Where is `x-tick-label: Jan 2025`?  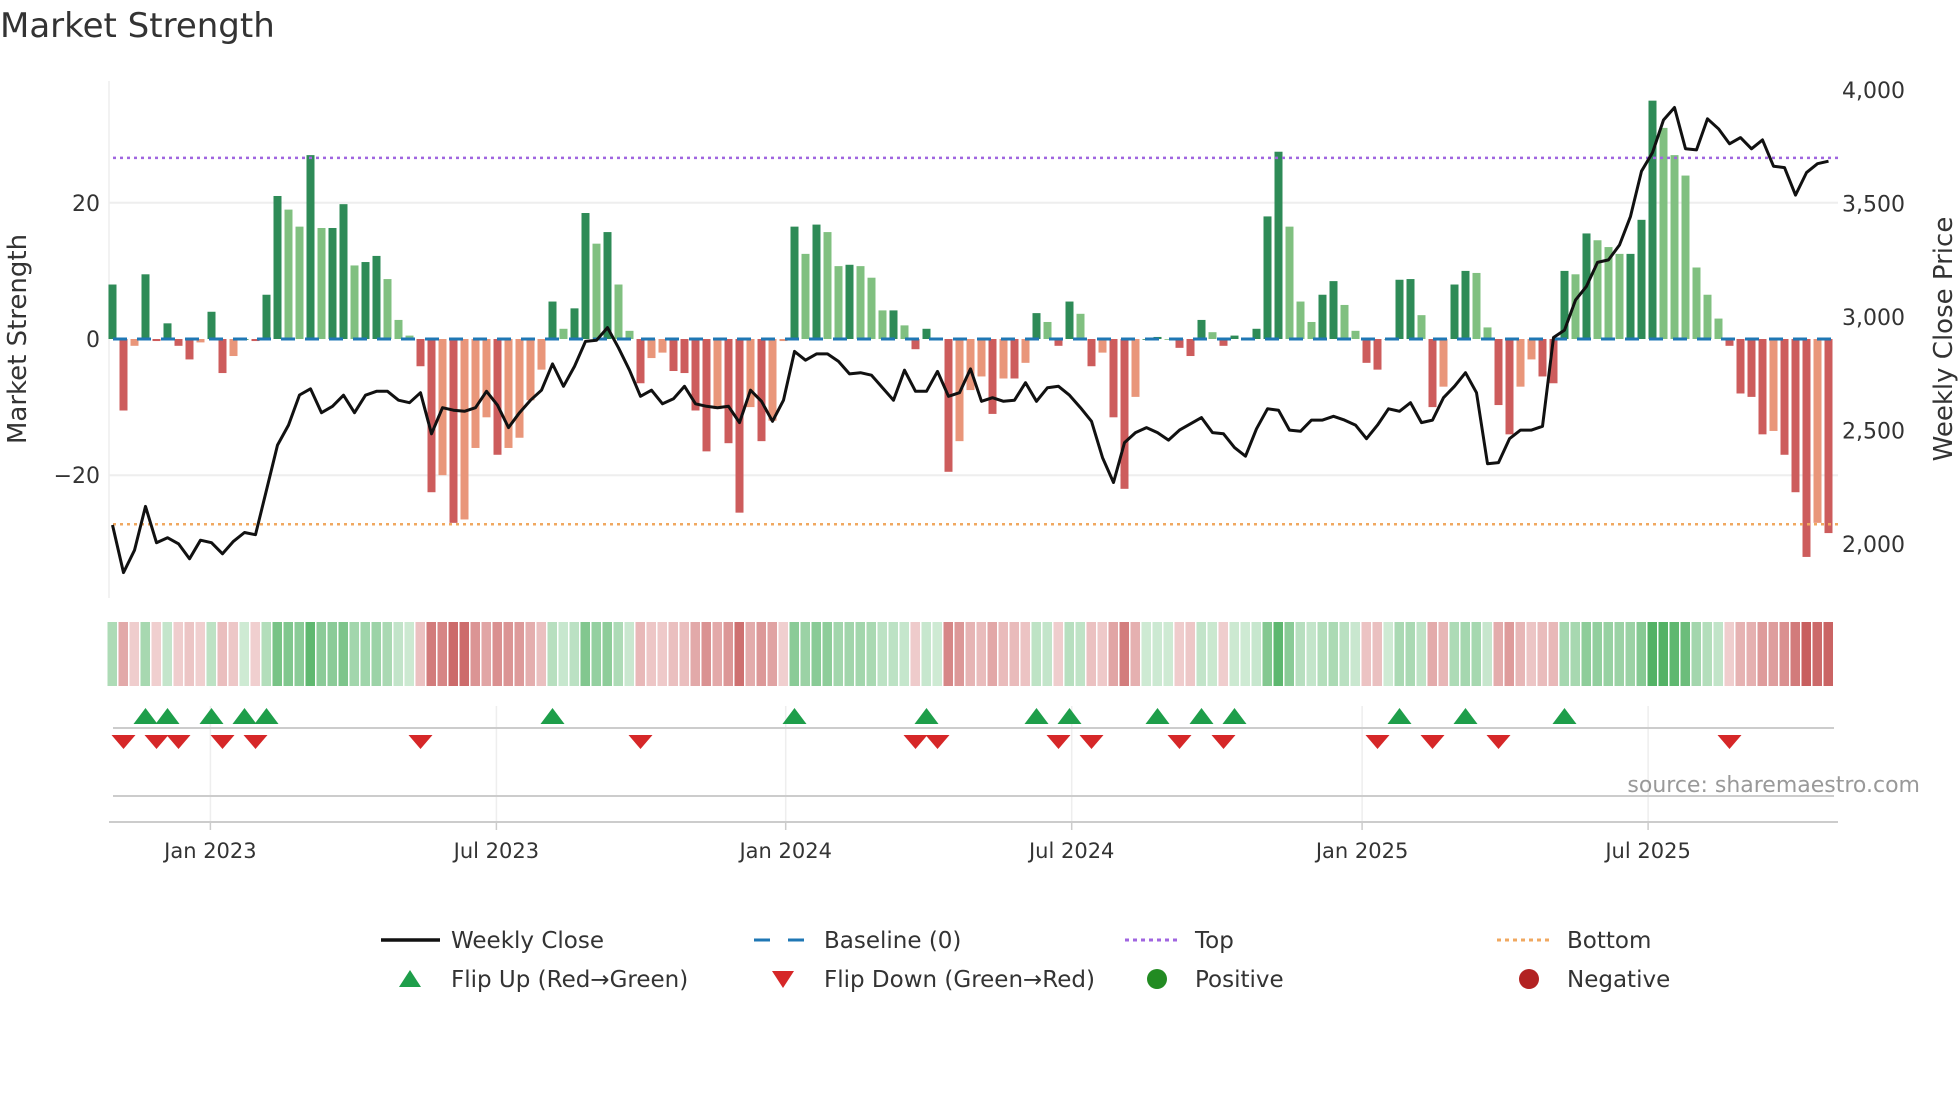 x-tick-label: Jan 2025 is located at coordinates (1361, 851).